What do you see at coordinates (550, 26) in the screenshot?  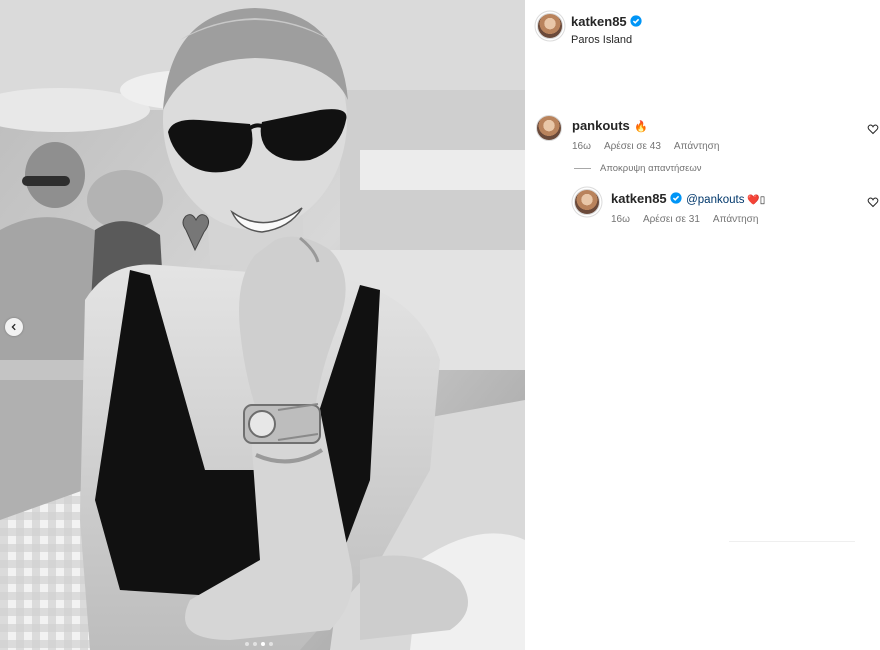 I see `author-avatar` at bounding box center [550, 26].